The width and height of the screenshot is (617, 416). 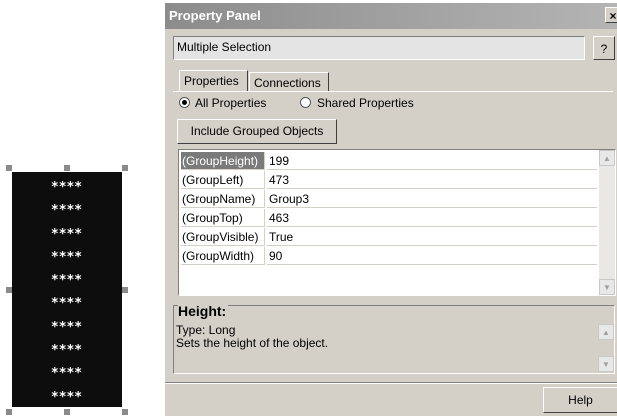 What do you see at coordinates (607, 287) in the screenshot?
I see `scroll-down-icon: ▼` at bounding box center [607, 287].